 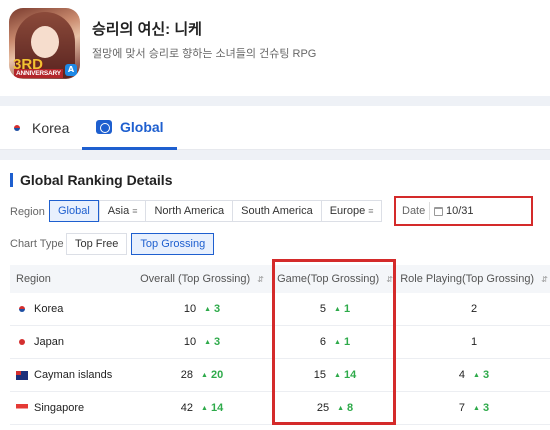 What do you see at coordinates (276, 211) in the screenshot?
I see `region-option-south-america: South America` at bounding box center [276, 211].